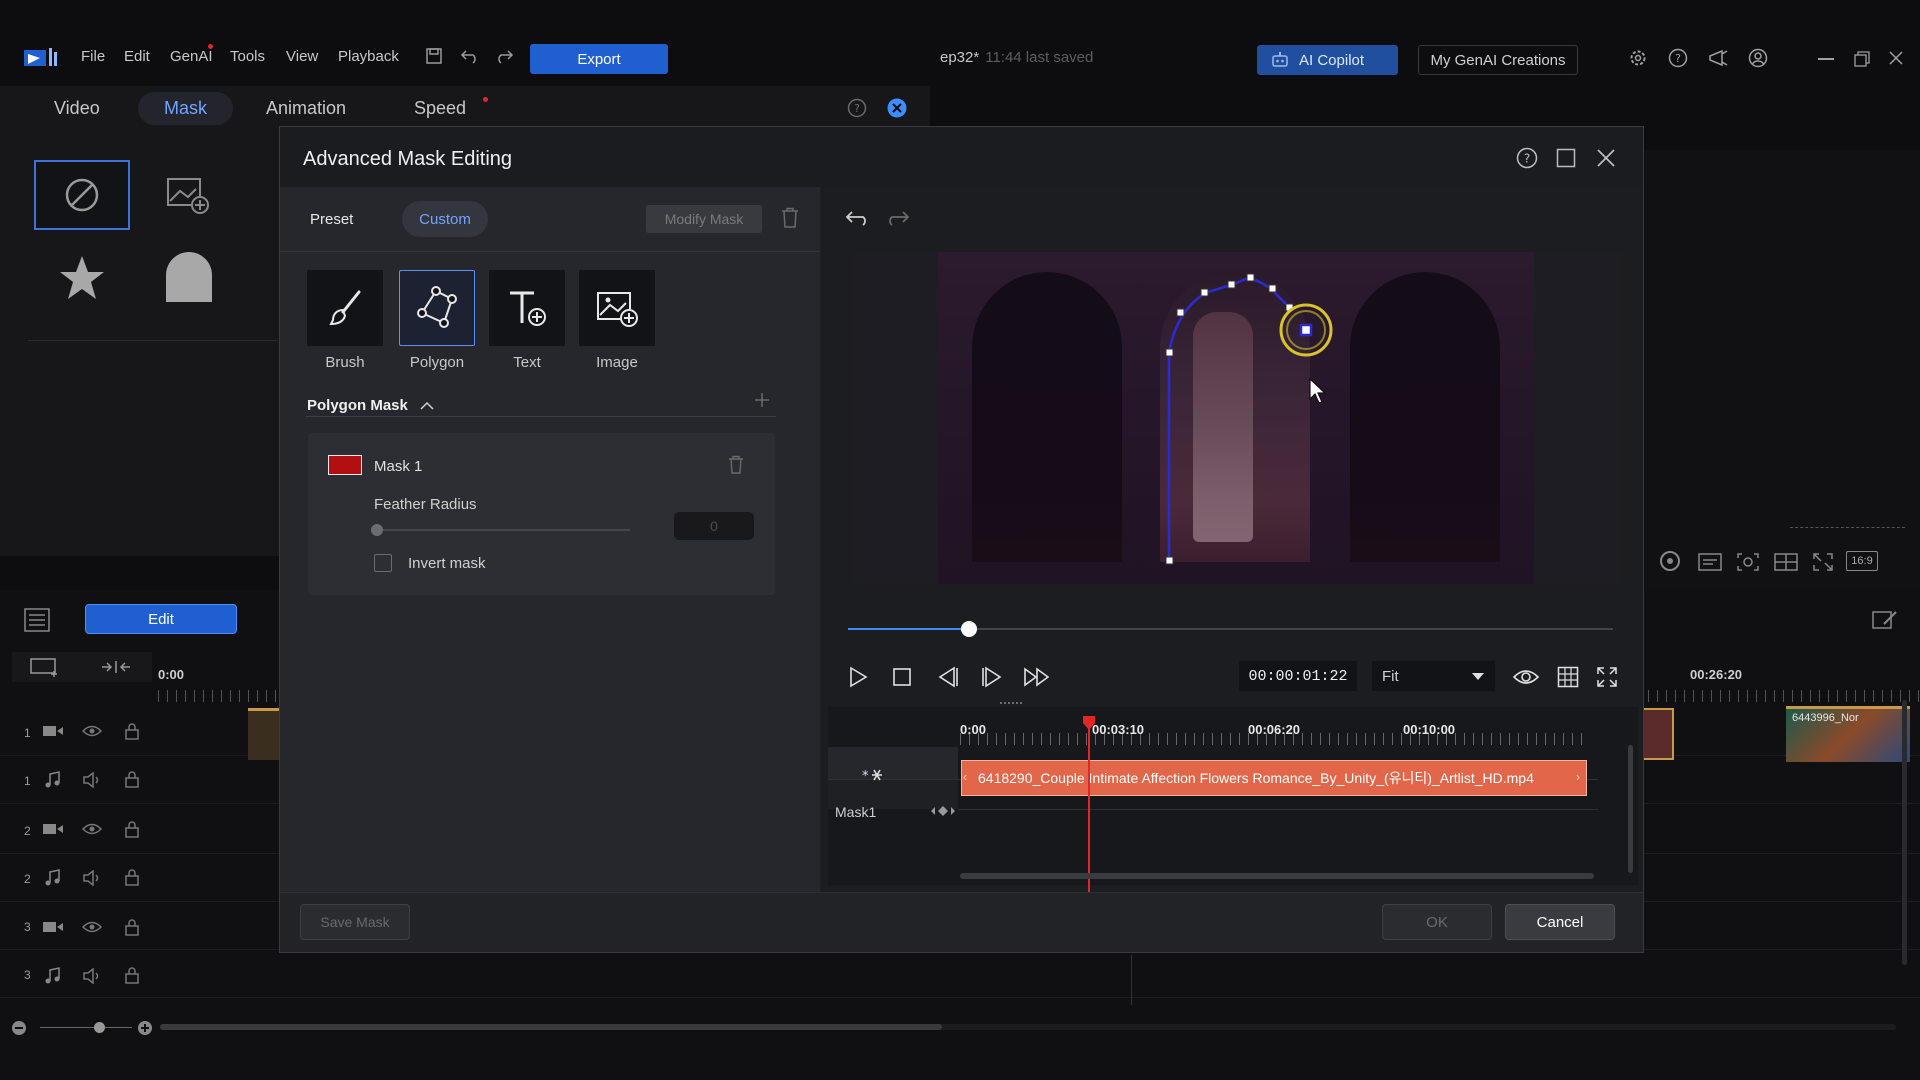  What do you see at coordinates (1719, 58) in the screenshot?
I see `announcement-icon` at bounding box center [1719, 58].